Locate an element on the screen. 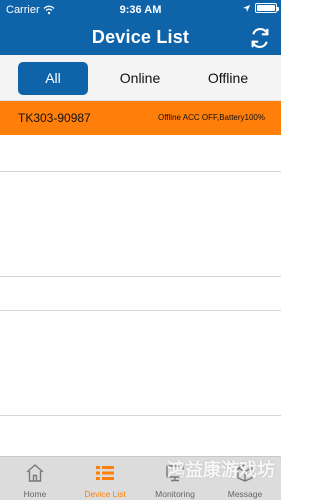 The image size is (320, 500). tabbar-item-device-list: Device List is located at coordinates (105, 478).